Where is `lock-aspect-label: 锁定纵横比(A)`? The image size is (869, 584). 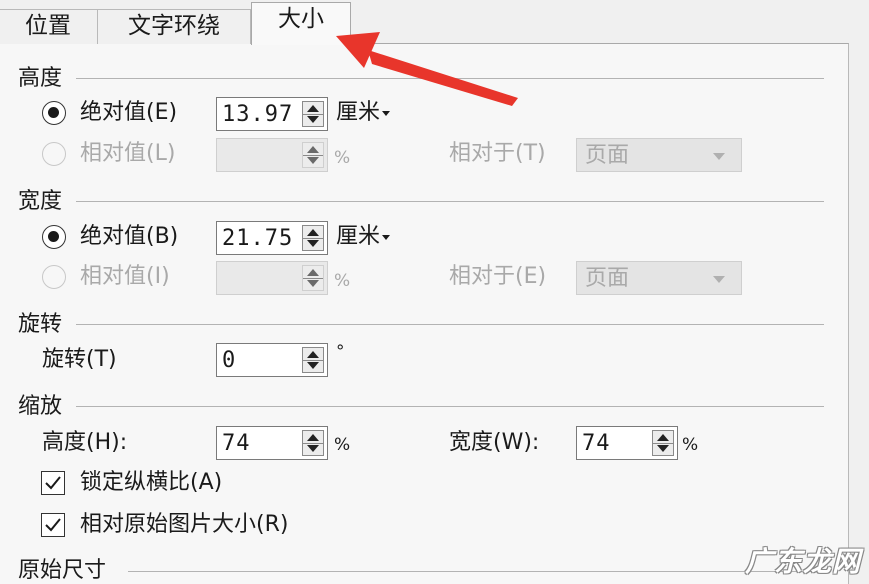 lock-aspect-label: 锁定纵横比(A) is located at coordinates (151, 482).